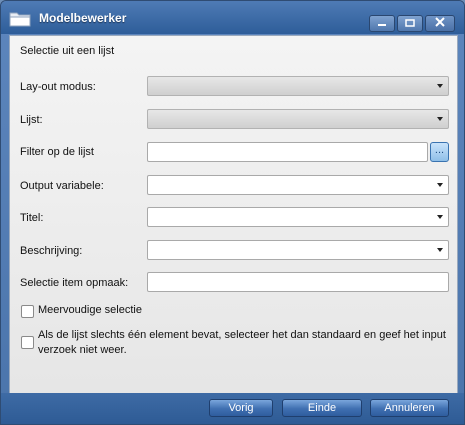 This screenshot has width=465, height=425. What do you see at coordinates (62, 186) in the screenshot?
I see `output-variable-label: Output variabele:` at bounding box center [62, 186].